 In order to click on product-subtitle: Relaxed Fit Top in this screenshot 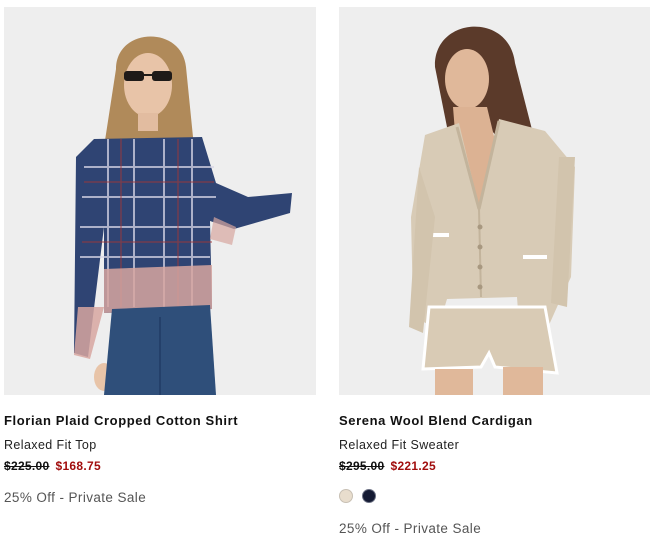, I will do `click(50, 445)`.